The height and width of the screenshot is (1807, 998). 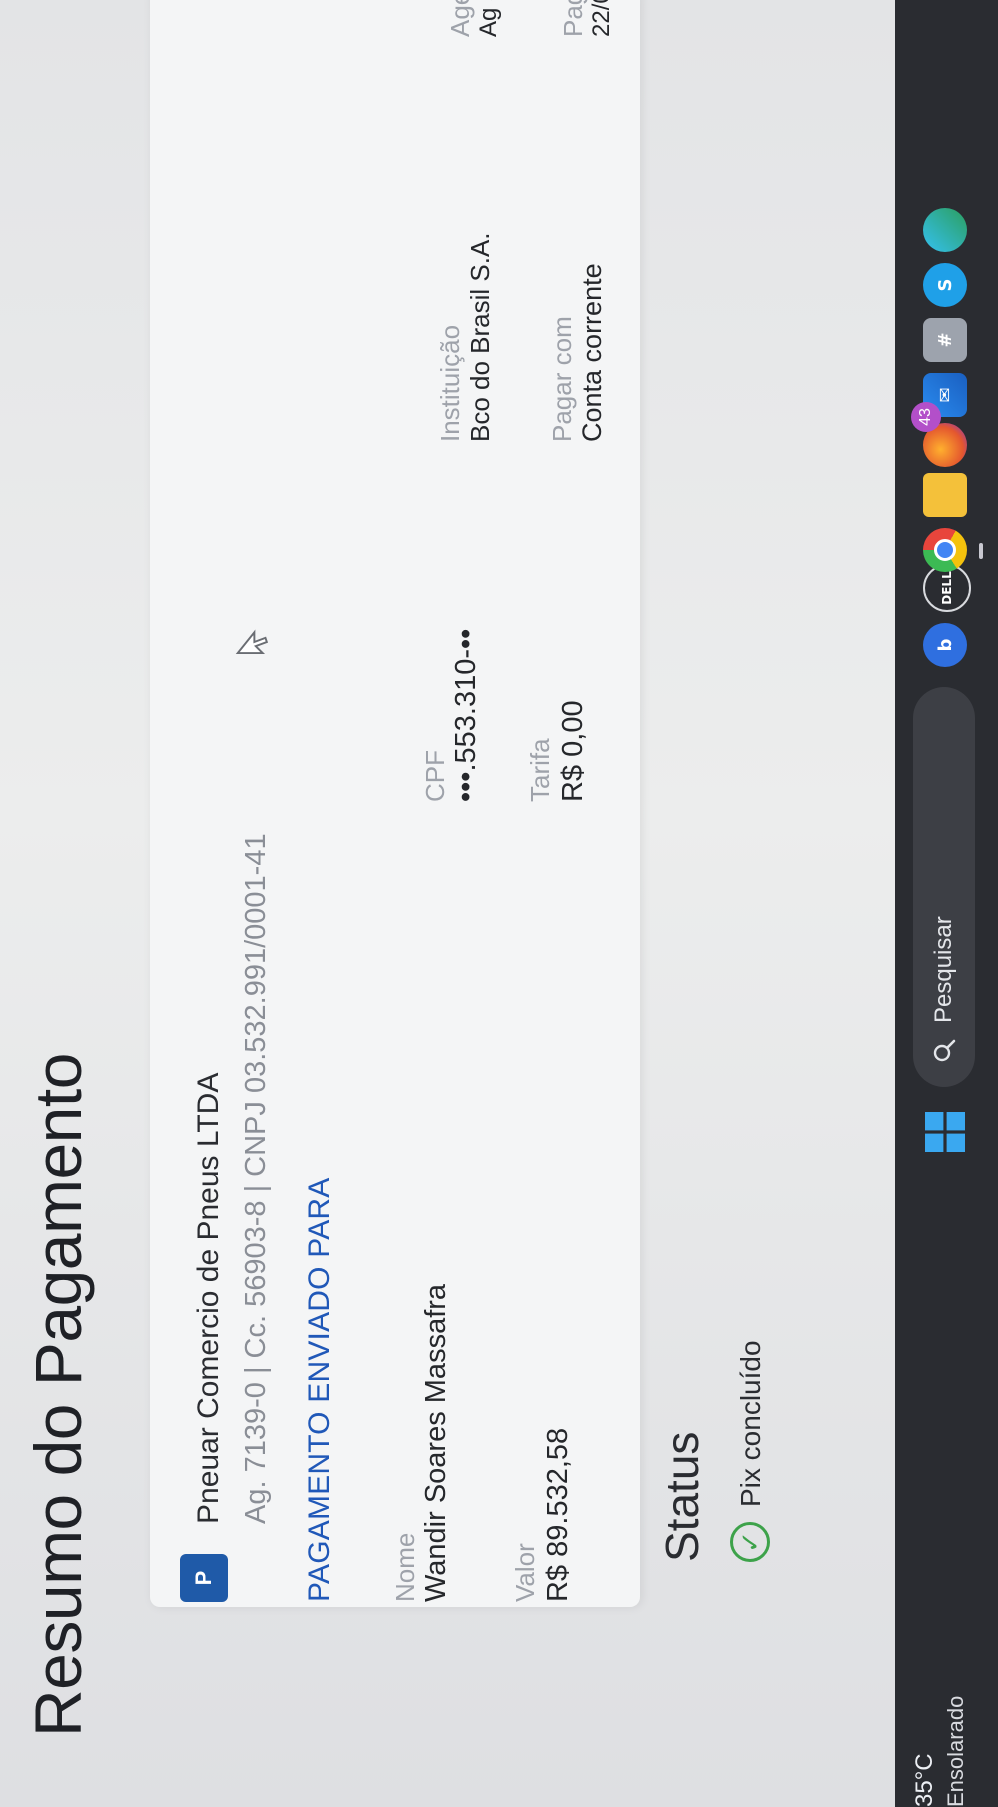 I want to click on cpf-value: •••.553.310-••, so click(x=466, y=715).